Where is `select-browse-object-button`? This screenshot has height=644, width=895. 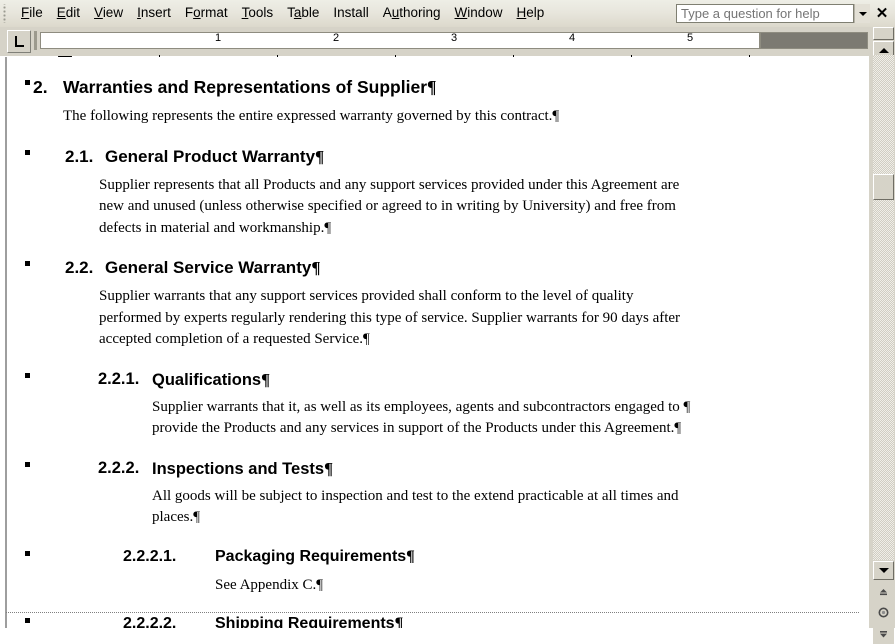 select-browse-object-button is located at coordinates (883, 612).